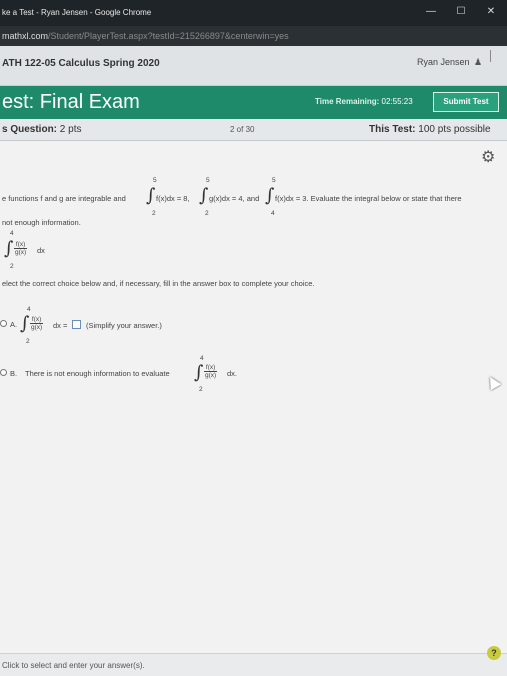 Image resolution: width=507 pixels, height=676 pixels. Describe the element at coordinates (208, 180) in the screenshot. I see `int2-upper: 5` at that location.